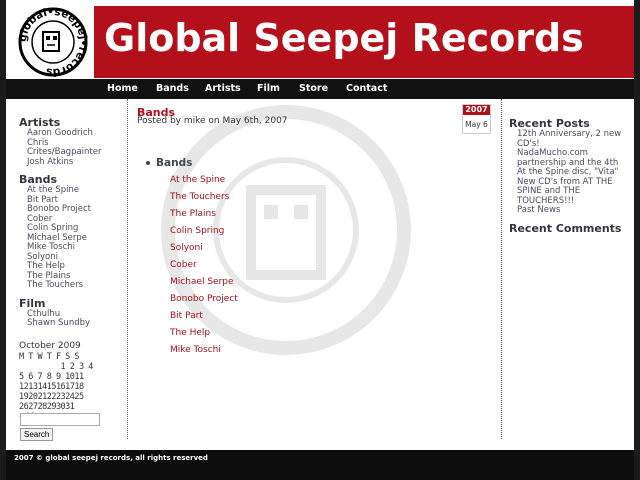 The height and width of the screenshot is (480, 640). I want to click on band-link: The Help, so click(46, 266).